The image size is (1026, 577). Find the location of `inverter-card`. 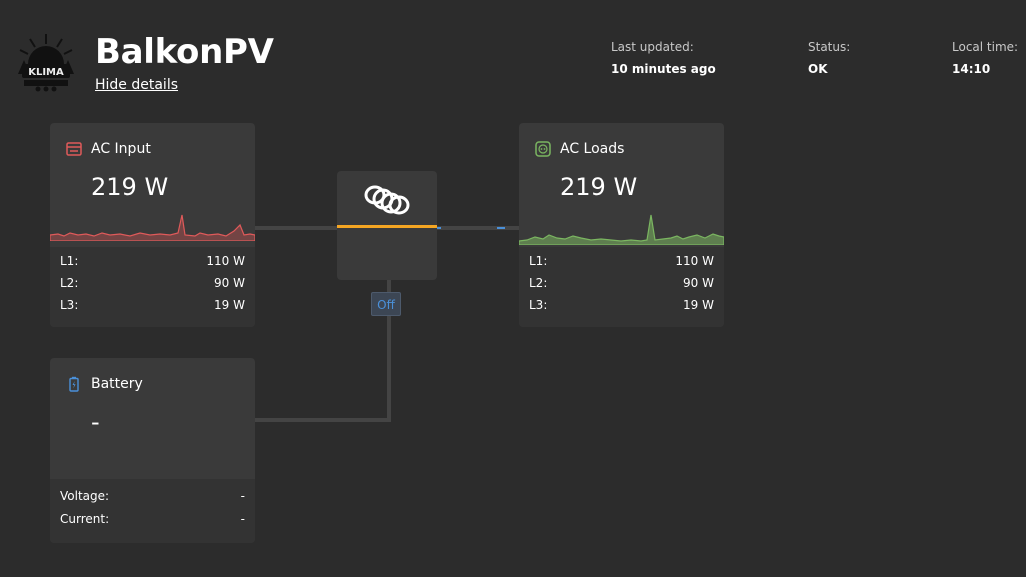

inverter-card is located at coordinates (387, 225).